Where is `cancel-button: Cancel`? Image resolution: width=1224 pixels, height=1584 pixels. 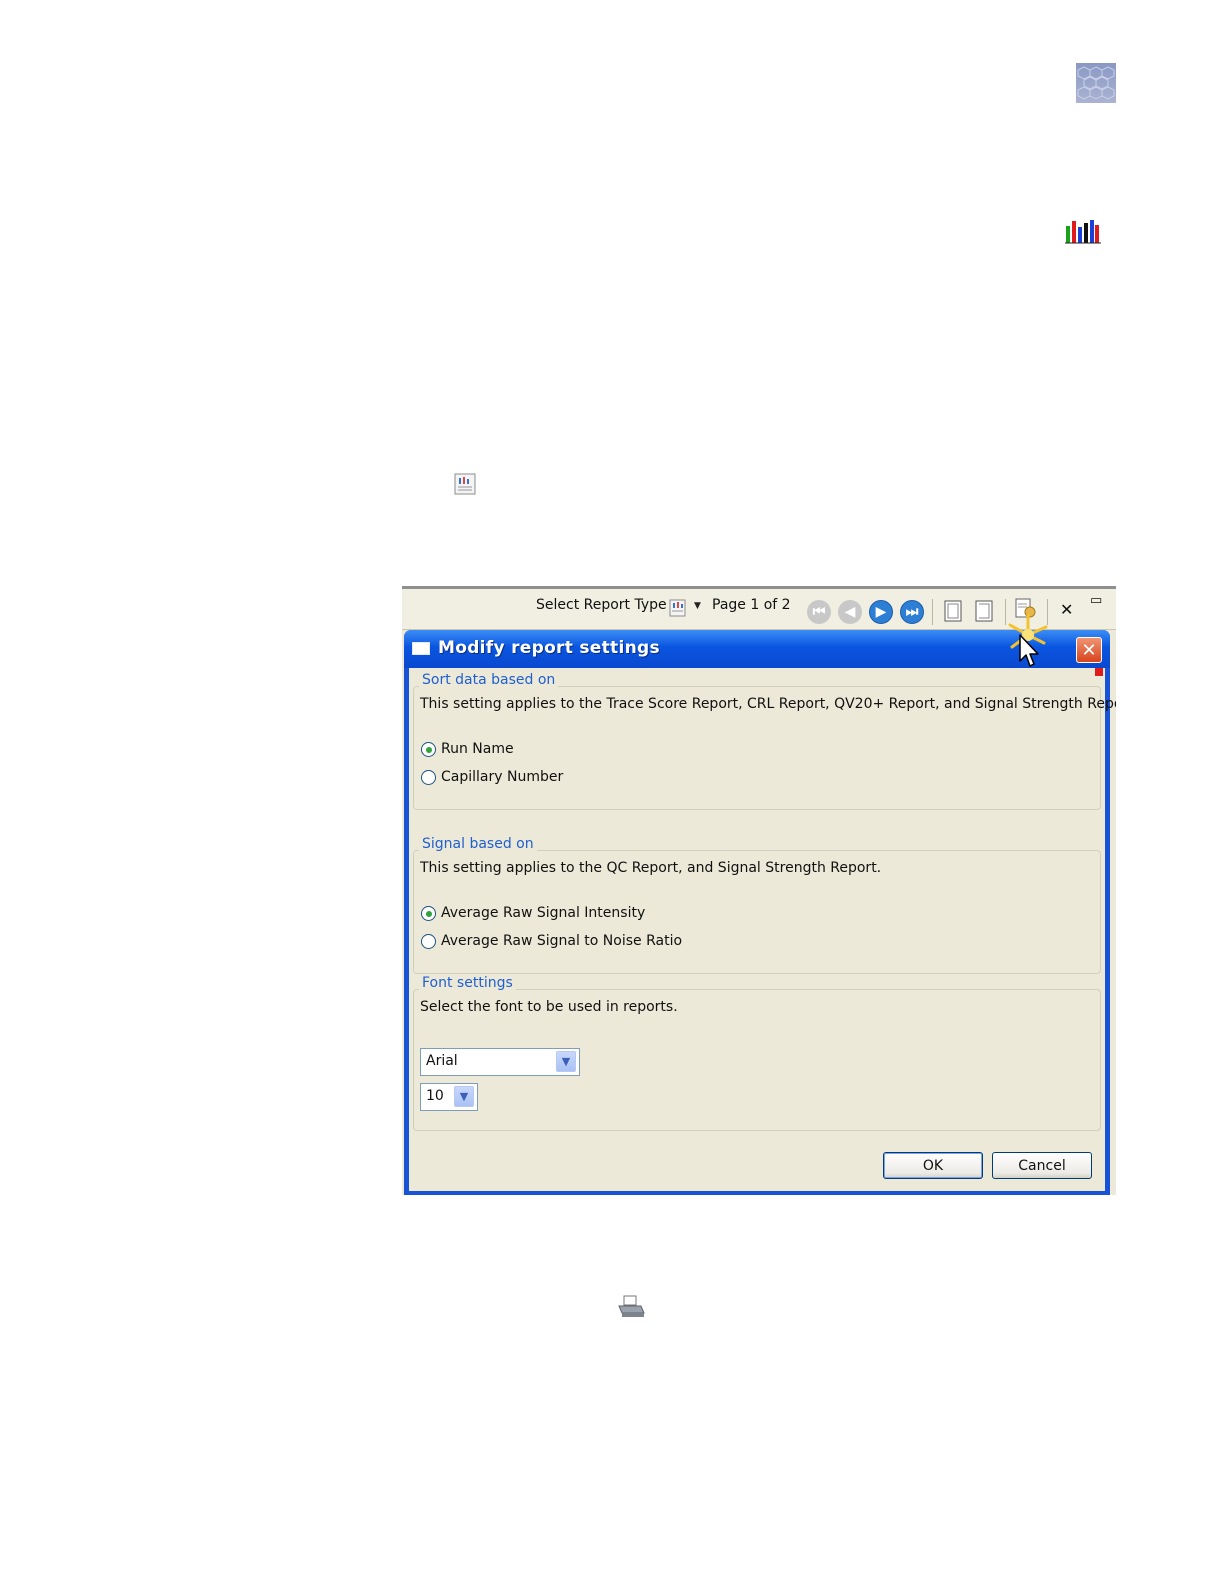 cancel-button: Cancel is located at coordinates (1042, 1165).